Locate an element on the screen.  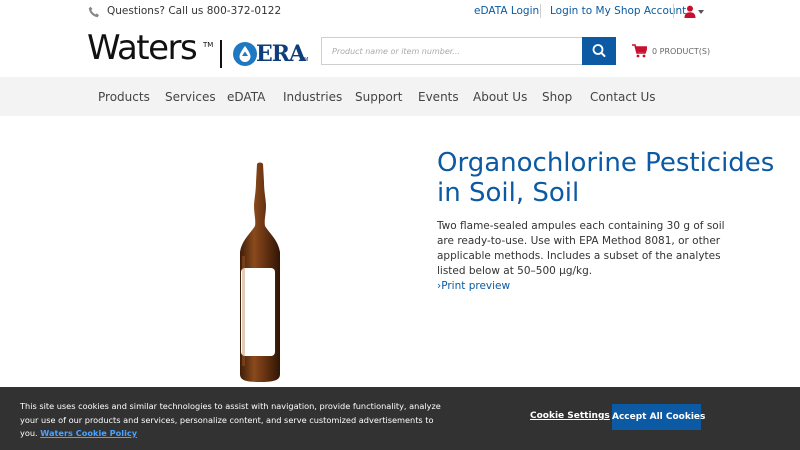
era-logo-mark-icon is located at coordinates (245, 54).